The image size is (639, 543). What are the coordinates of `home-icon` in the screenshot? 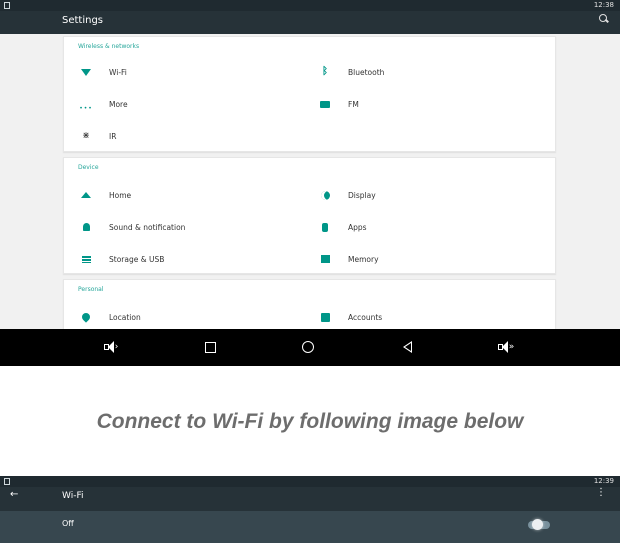 It's located at (86, 195).